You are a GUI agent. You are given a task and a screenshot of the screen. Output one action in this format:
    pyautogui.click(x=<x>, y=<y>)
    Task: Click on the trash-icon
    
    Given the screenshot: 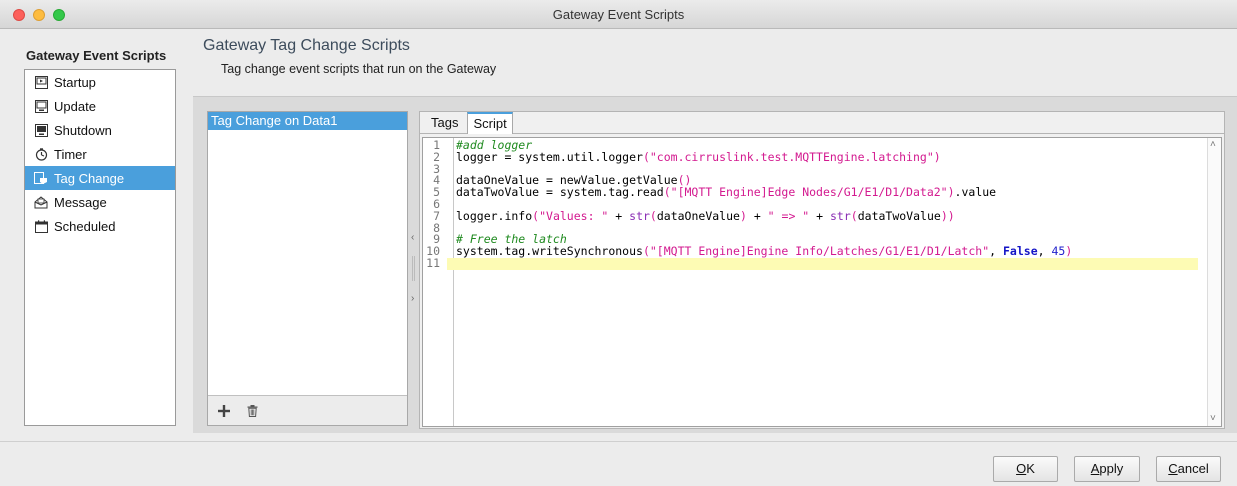 What is the action you would take?
    pyautogui.click(x=252, y=411)
    